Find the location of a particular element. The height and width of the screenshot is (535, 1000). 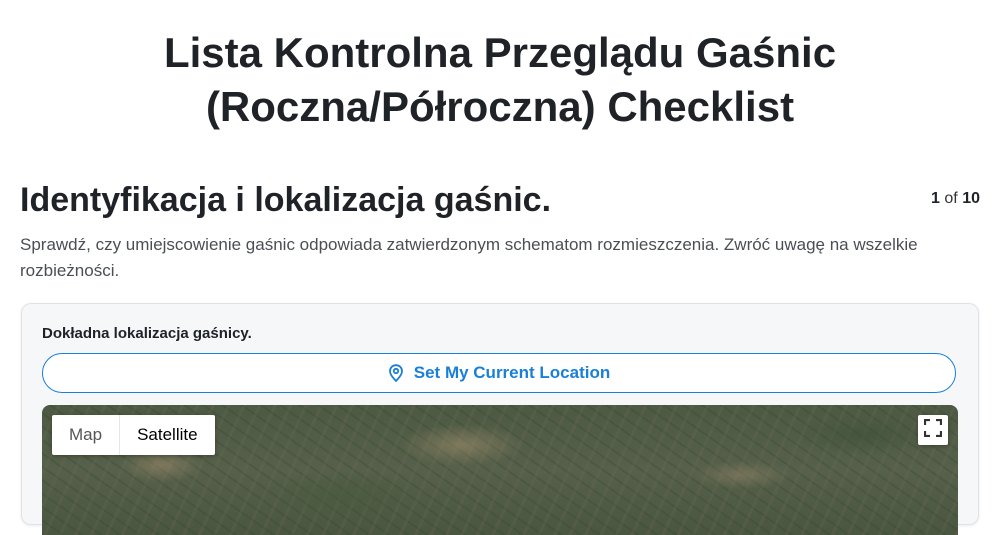

set-current-location-button: Set My Current Location is located at coordinates (499, 373).